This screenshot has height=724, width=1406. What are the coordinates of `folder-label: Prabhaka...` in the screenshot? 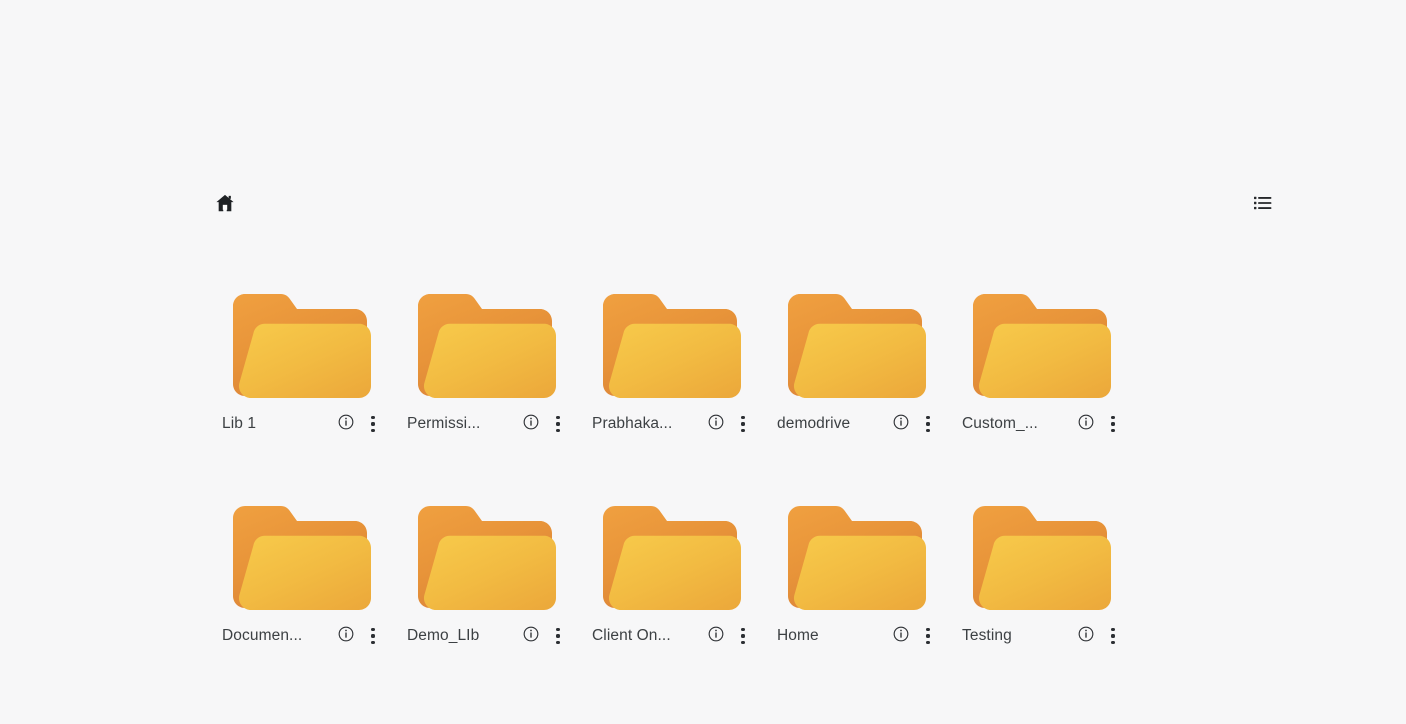 It's located at (632, 424).